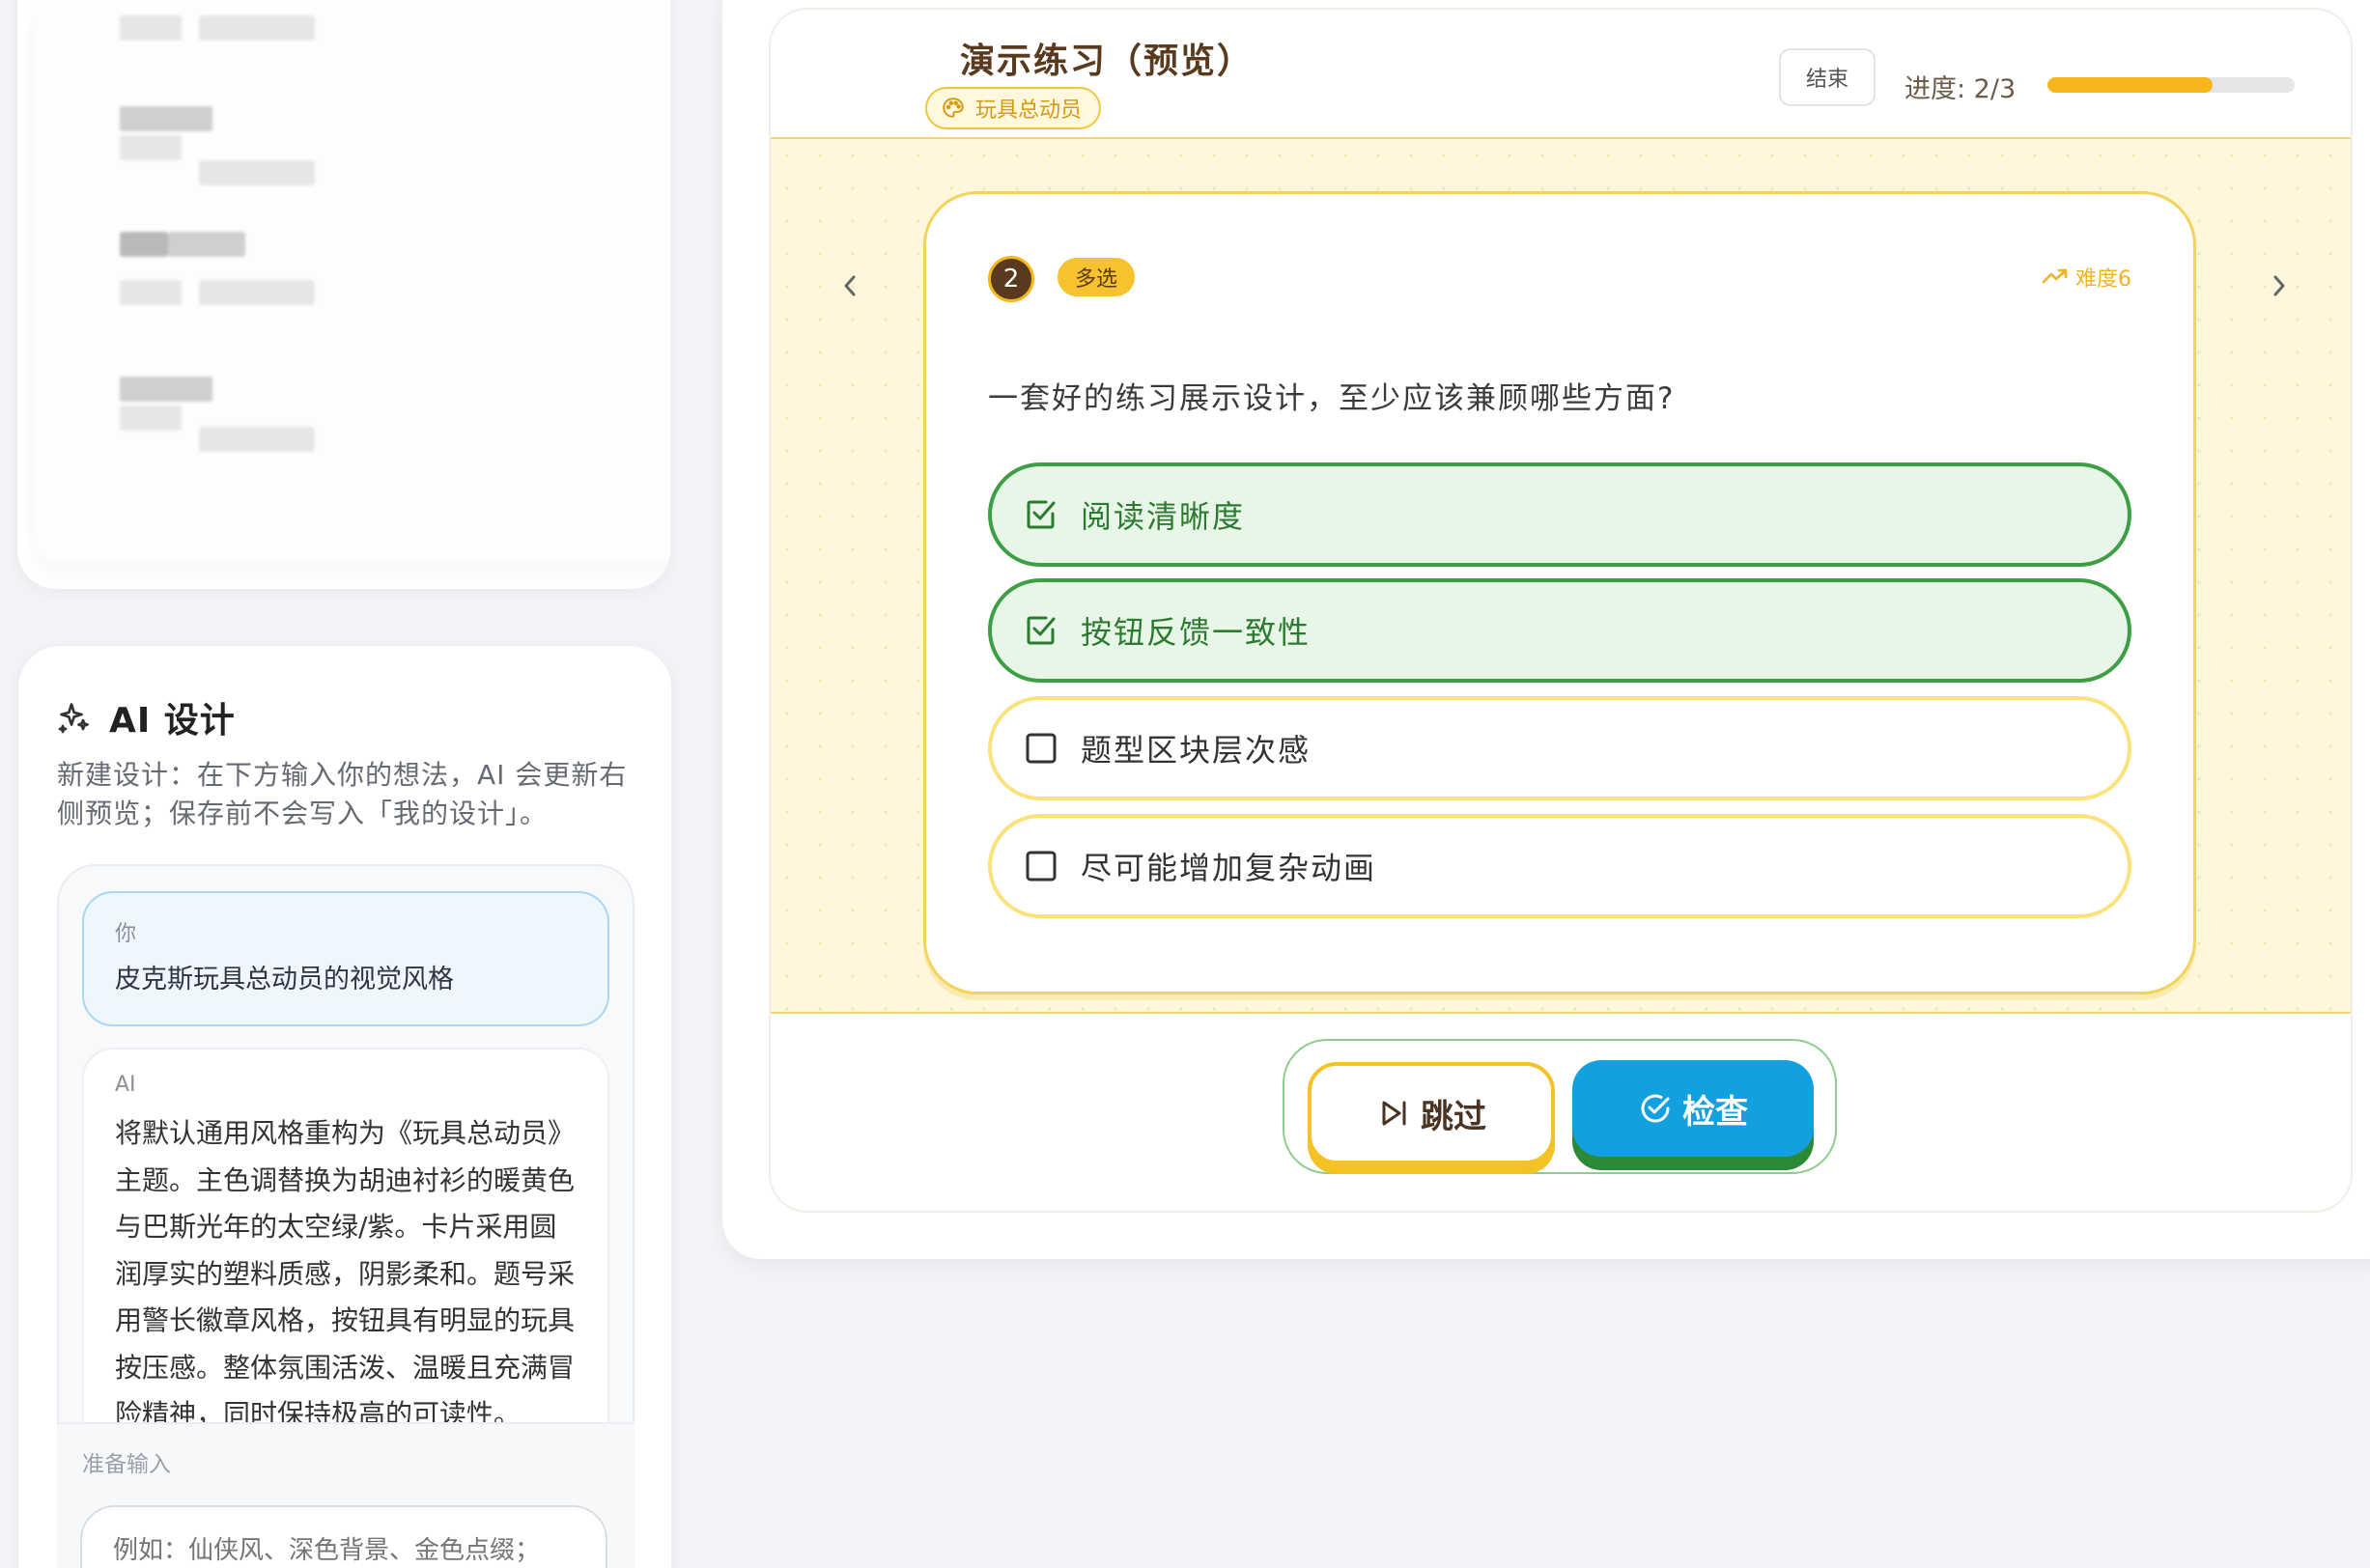 The height and width of the screenshot is (1568, 2370). I want to click on option-label: 尽可能增加复杂动画, so click(1229, 868).